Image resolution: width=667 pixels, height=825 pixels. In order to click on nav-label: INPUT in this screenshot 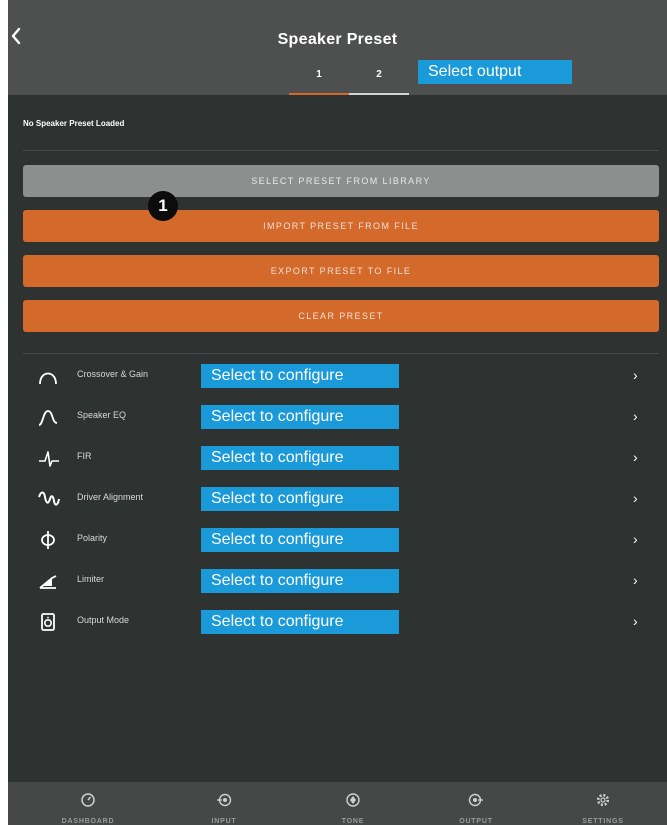, I will do `click(224, 821)`.